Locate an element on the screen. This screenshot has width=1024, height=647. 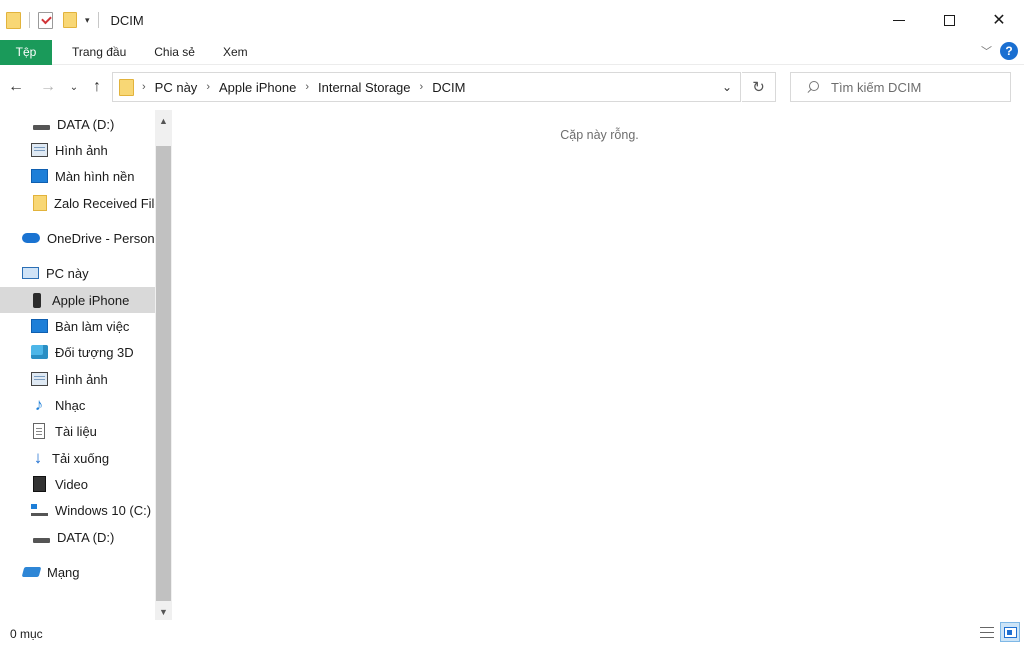
nav-item-data-d-pc: DATA (D:) is located at coordinates (77, 537).